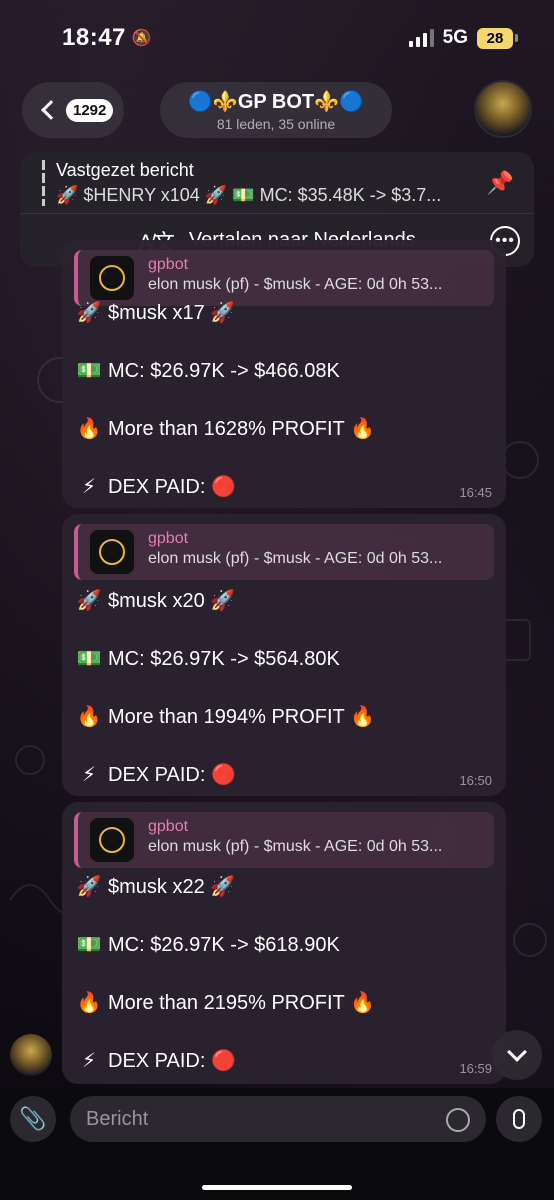  I want to click on voice-record-button, so click(519, 1119).